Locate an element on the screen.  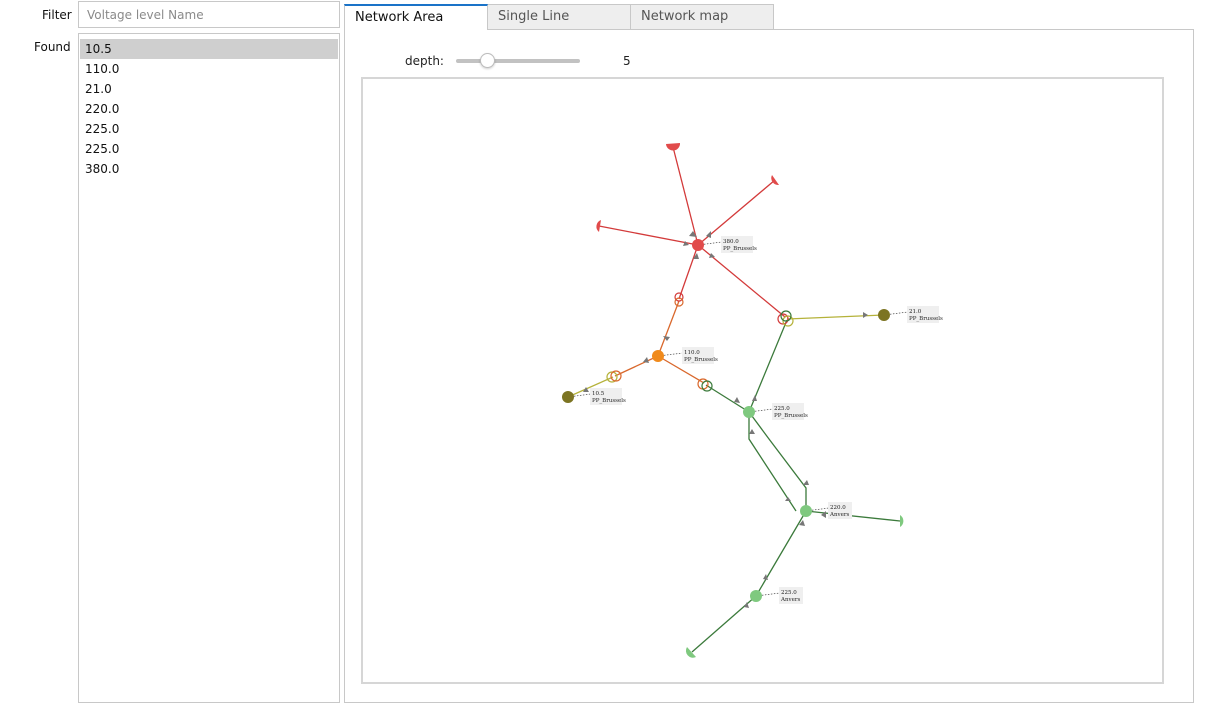
flow-arrows is located at coordinates (725, 419).